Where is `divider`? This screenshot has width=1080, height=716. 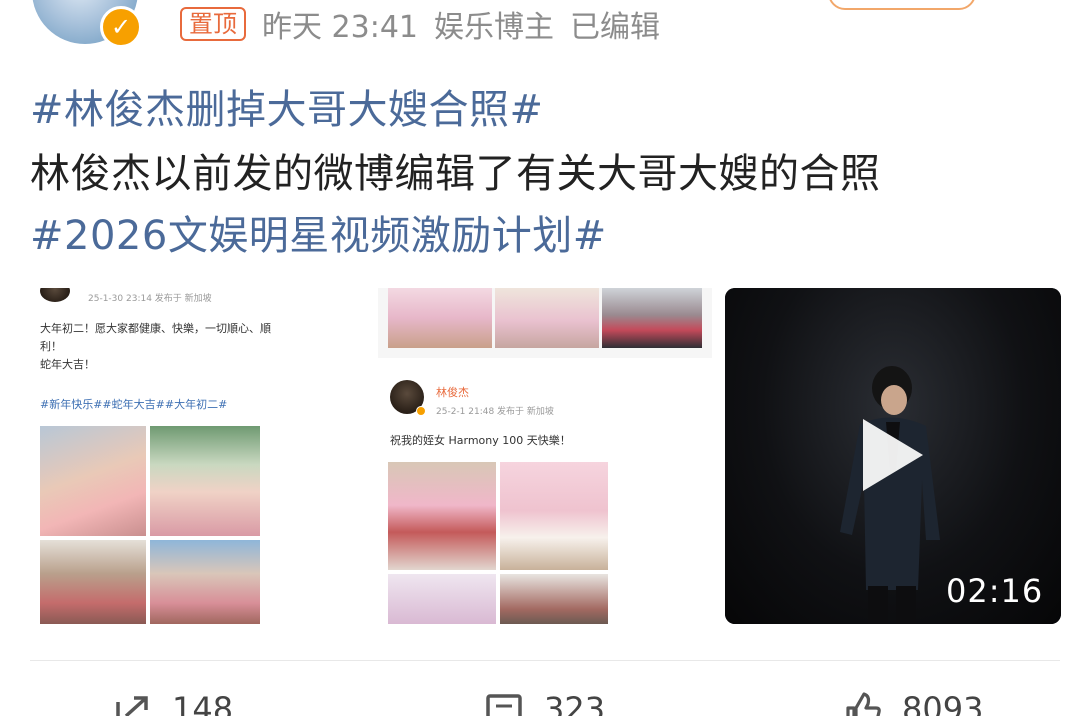
divider is located at coordinates (545, 660).